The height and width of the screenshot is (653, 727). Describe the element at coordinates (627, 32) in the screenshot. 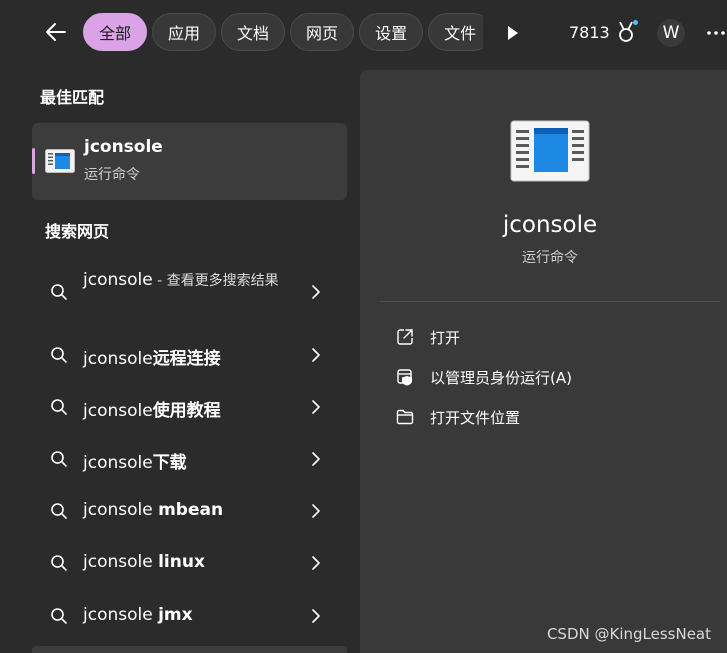

I see `medal-icon` at that location.